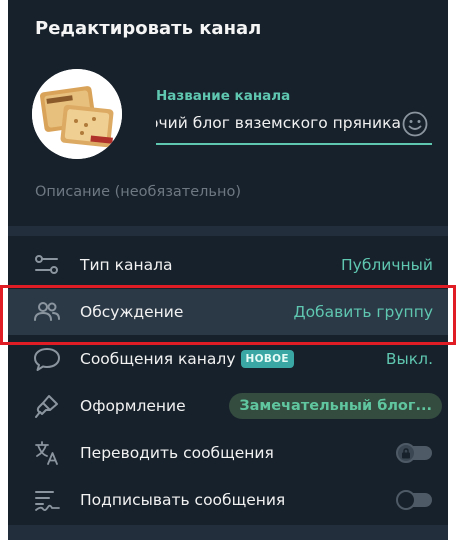 This screenshot has width=456, height=540. I want to click on discussion-row: Обсуждение Добавить группу, so click(228, 312).